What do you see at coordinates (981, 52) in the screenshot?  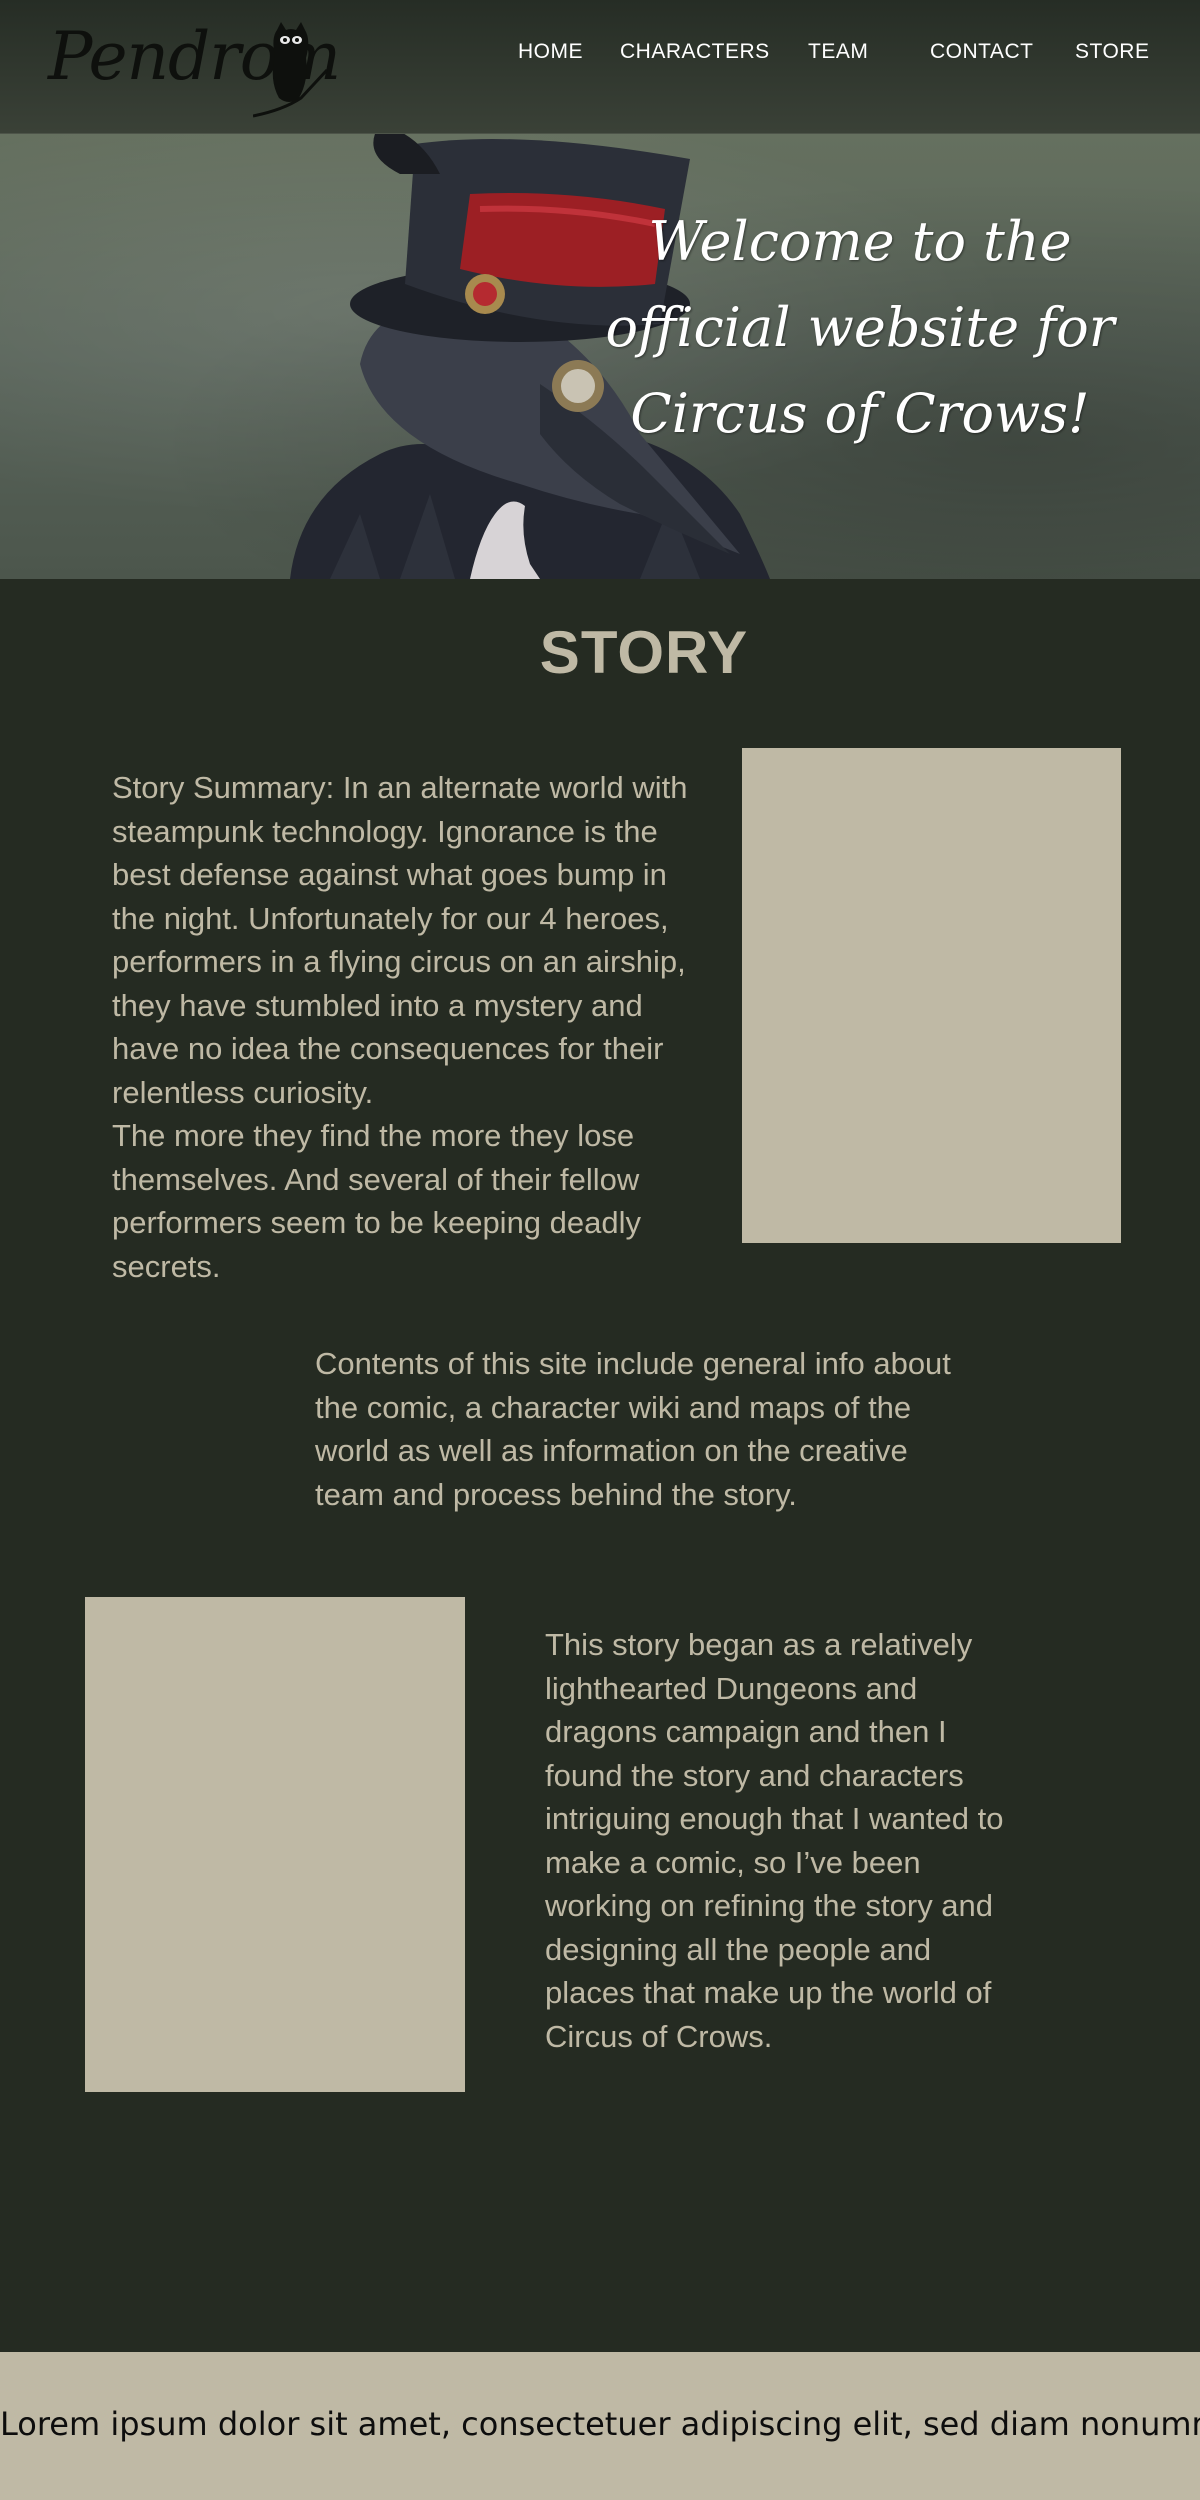 I see `nav-item-contact: CONTACT` at bounding box center [981, 52].